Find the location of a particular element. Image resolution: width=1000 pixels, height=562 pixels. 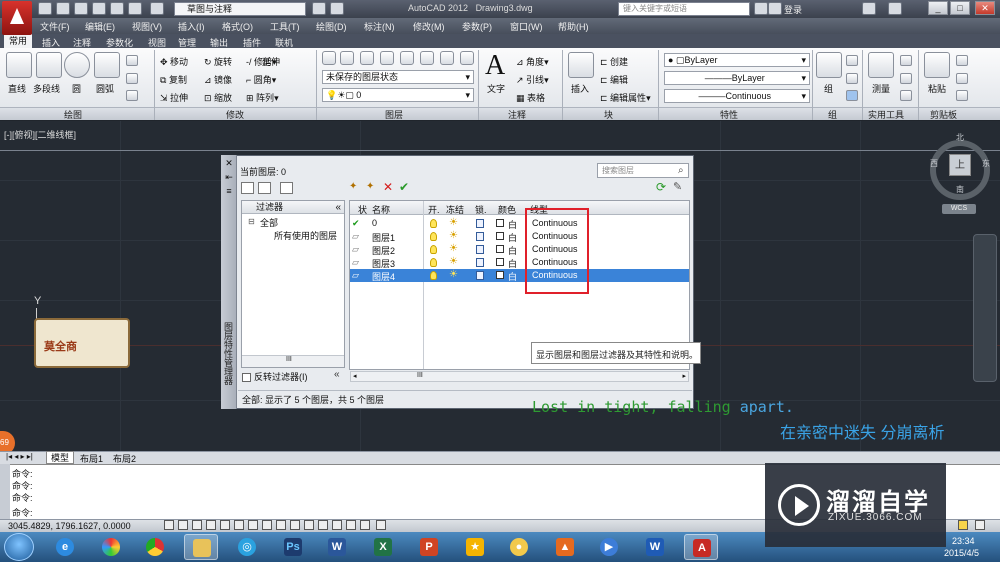

copy-tool: ⧉ 复制 is located at coordinates (173, 79).